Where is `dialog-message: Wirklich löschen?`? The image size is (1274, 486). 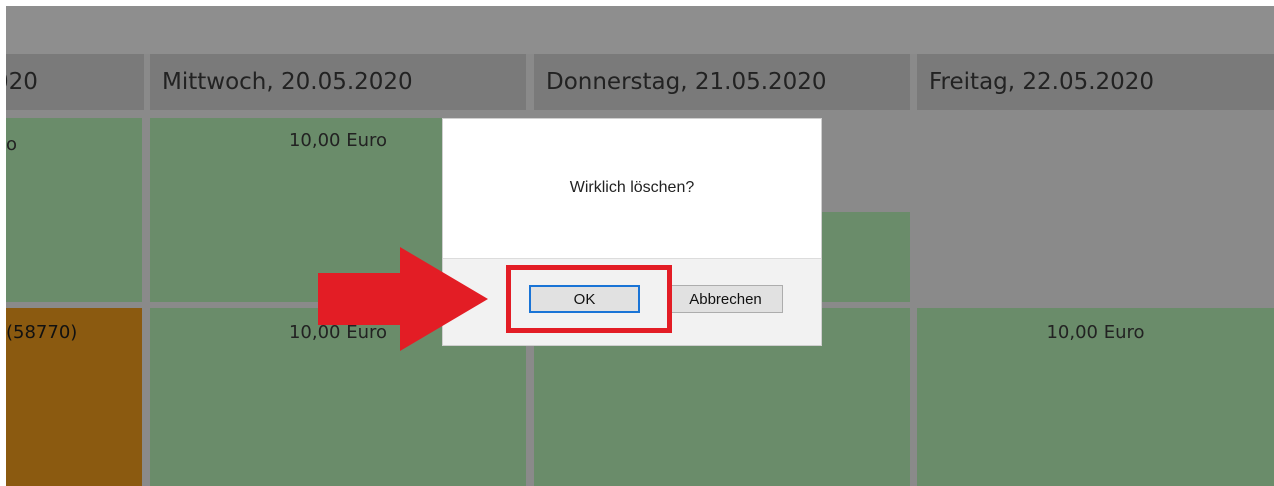
dialog-message: Wirklich löschen? is located at coordinates (632, 187).